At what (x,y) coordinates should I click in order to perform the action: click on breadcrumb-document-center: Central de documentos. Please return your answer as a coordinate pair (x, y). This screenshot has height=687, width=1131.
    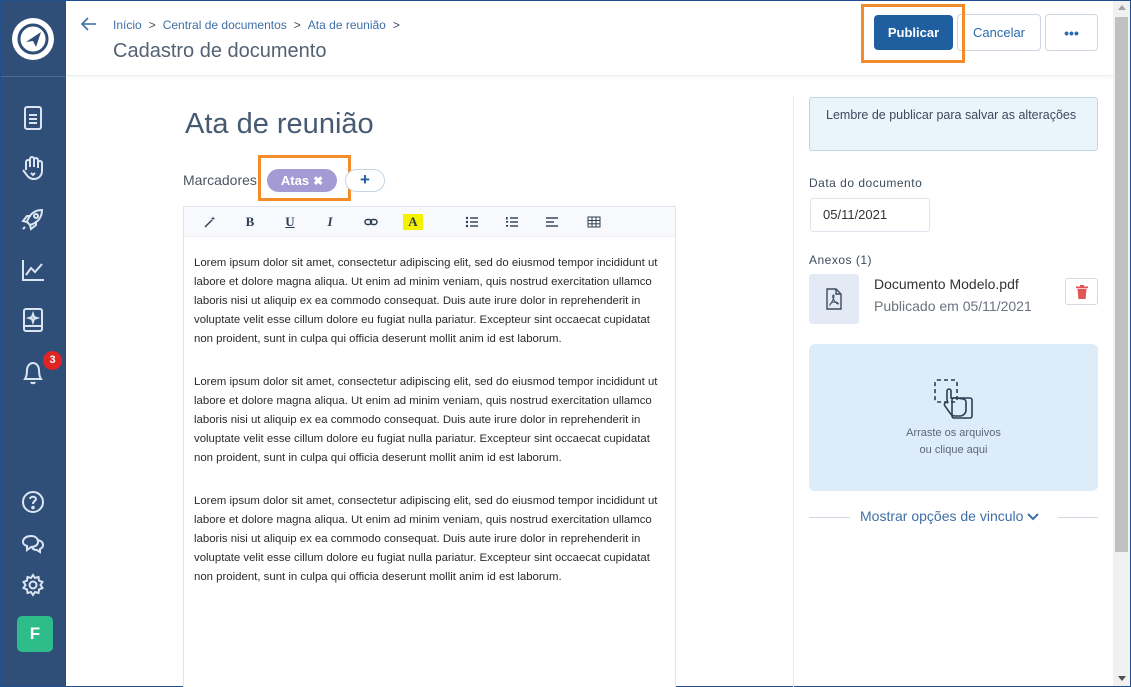
    Looking at the image, I should click on (225, 25).